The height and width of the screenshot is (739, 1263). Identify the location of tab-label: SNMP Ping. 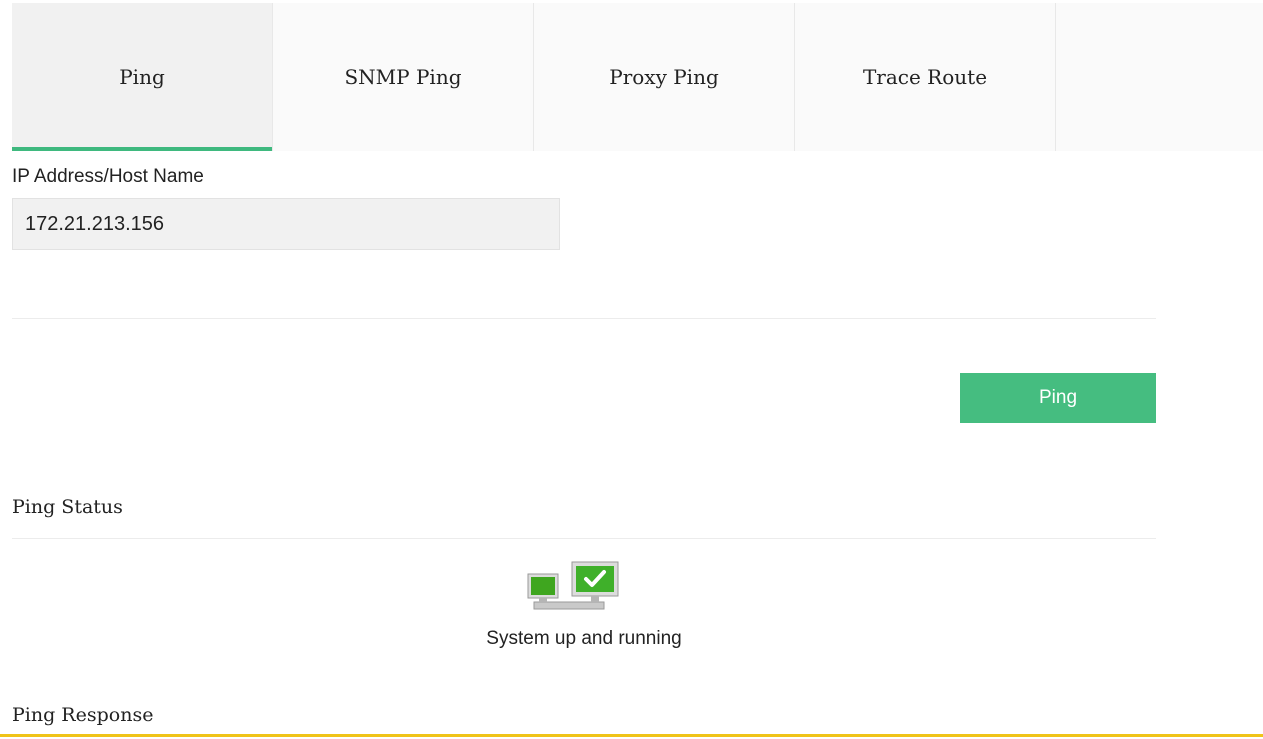
(403, 77).